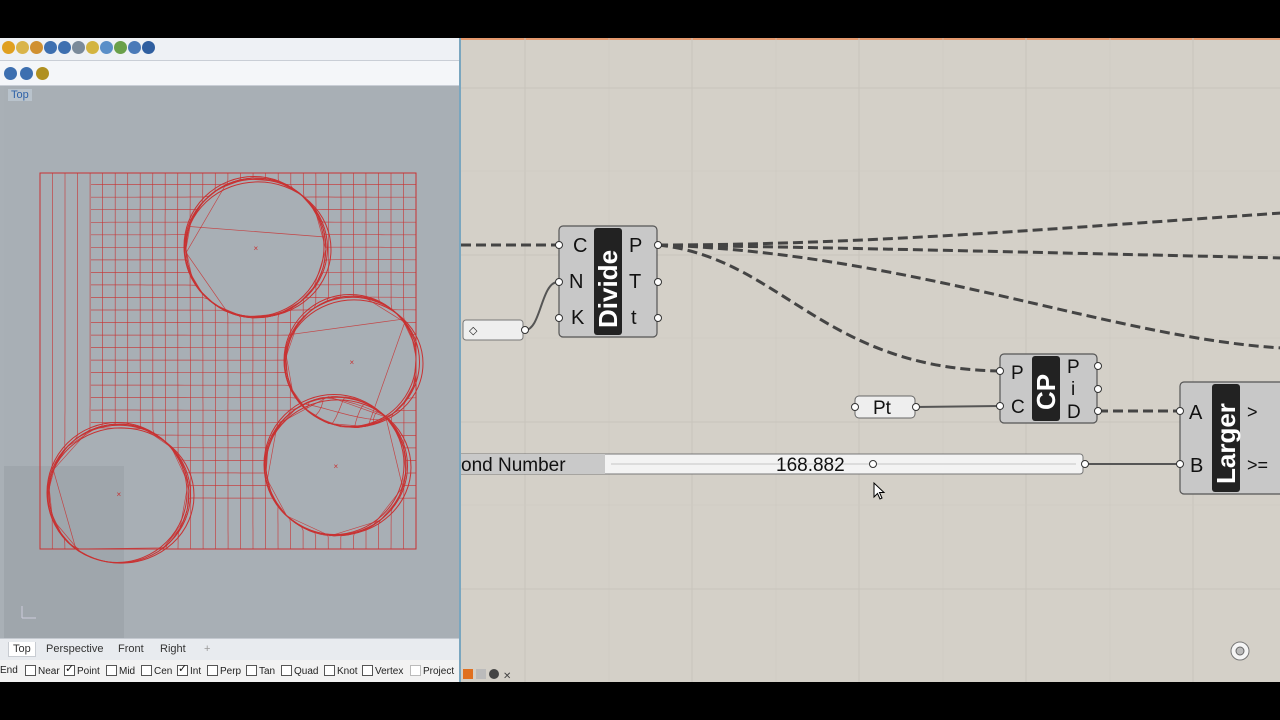  Describe the element at coordinates (1073, 389) in the screenshot. I see `cp-output-i: i` at that location.